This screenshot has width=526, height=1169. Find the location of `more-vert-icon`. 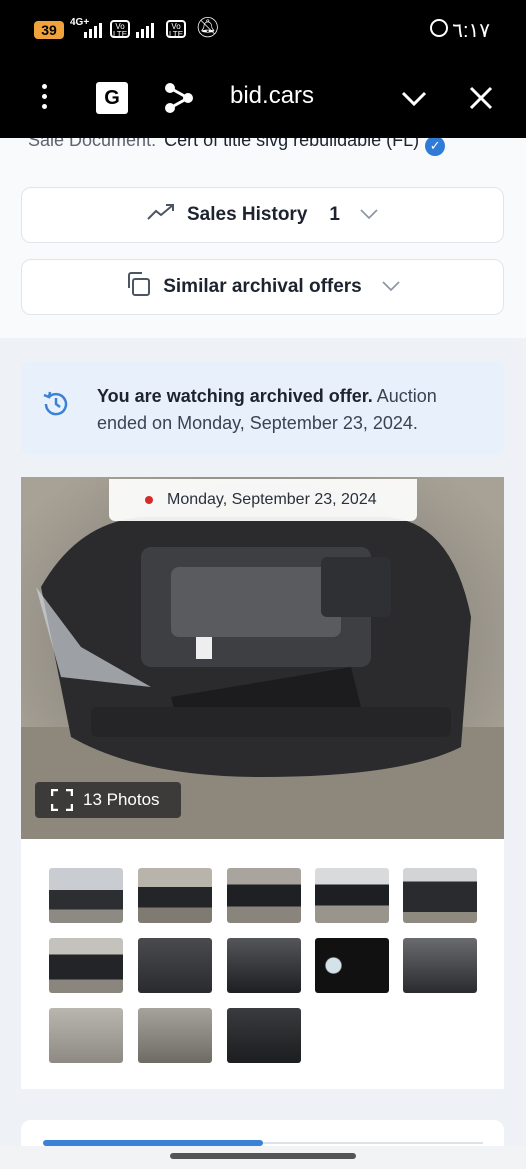

more-vert-icon is located at coordinates (45, 99).